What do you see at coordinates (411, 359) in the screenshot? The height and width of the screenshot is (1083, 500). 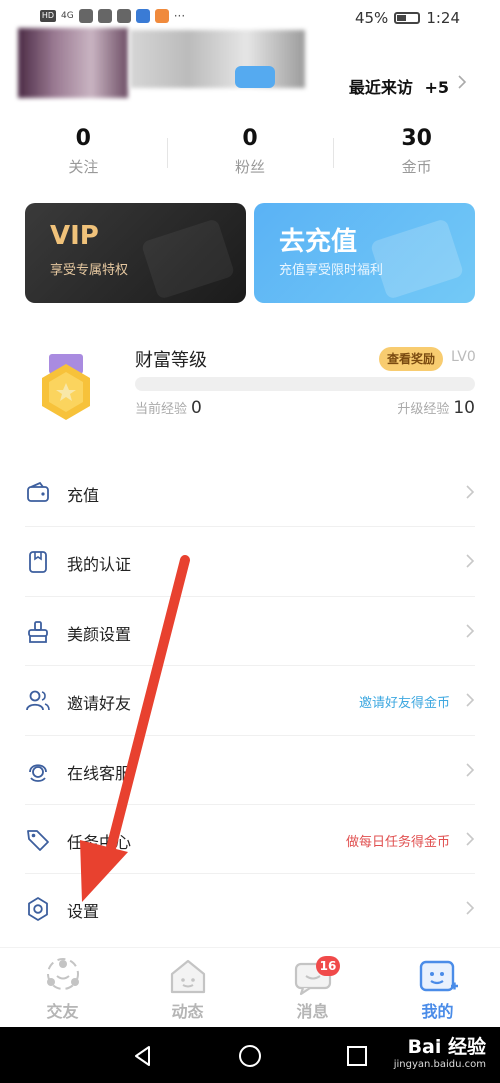 I see `view-reward-button: 查看奖励` at bounding box center [411, 359].